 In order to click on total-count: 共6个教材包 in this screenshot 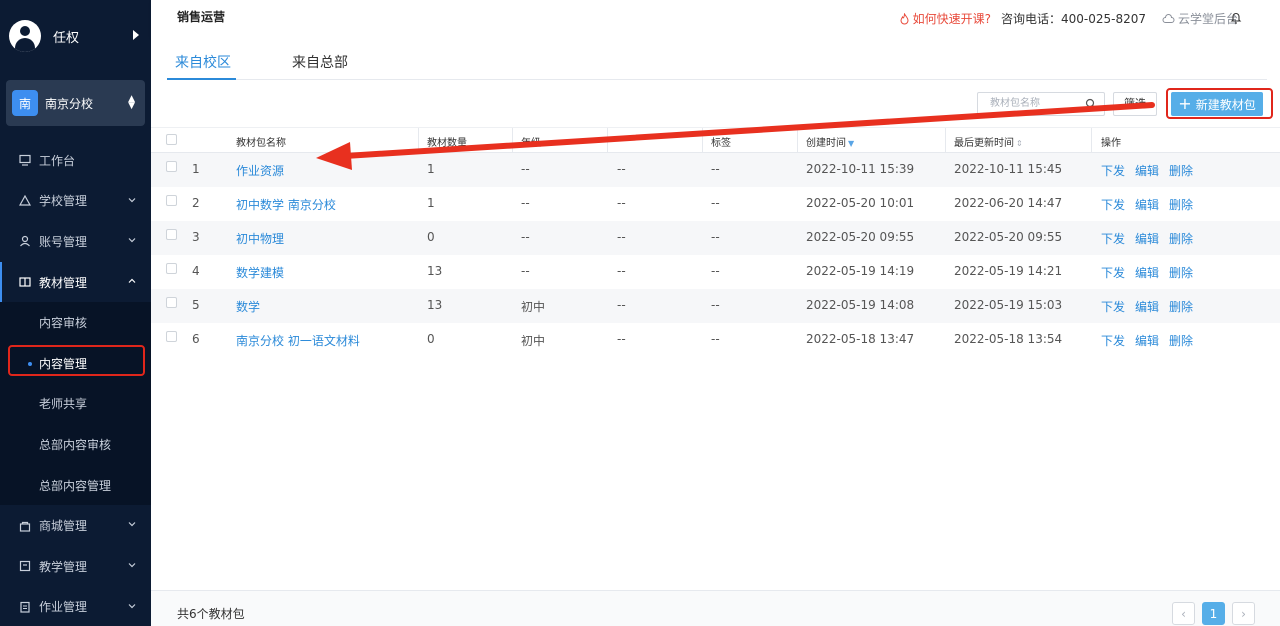, I will do `click(211, 614)`.